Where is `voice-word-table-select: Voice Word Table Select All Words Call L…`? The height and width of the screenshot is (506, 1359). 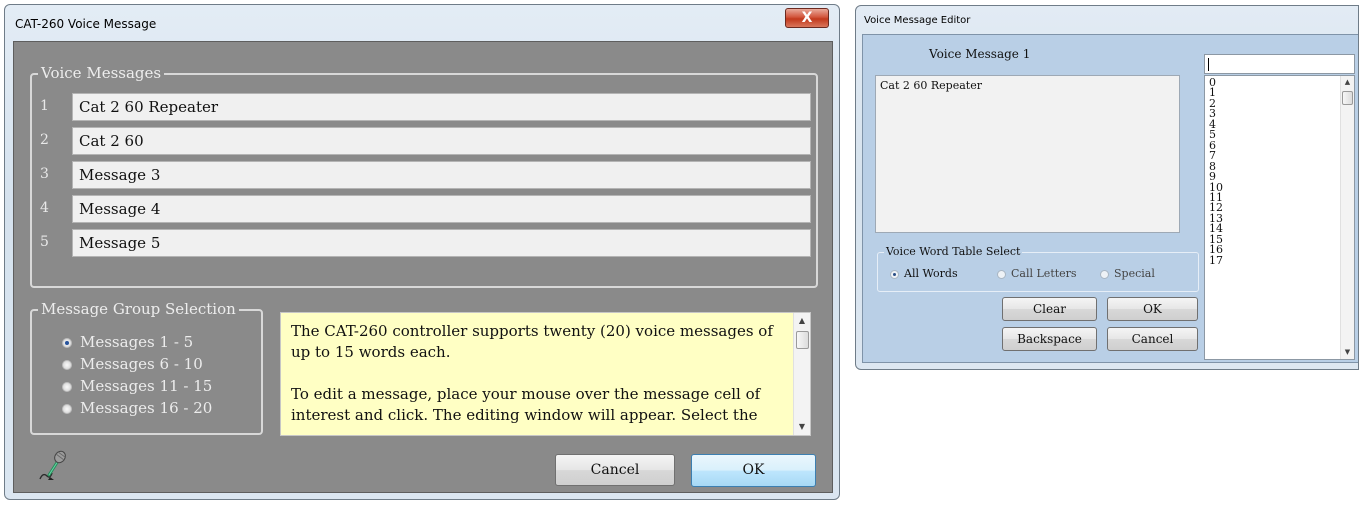 voice-word-table-select: Voice Word Table Select All Words Call L… is located at coordinates (1038, 268).